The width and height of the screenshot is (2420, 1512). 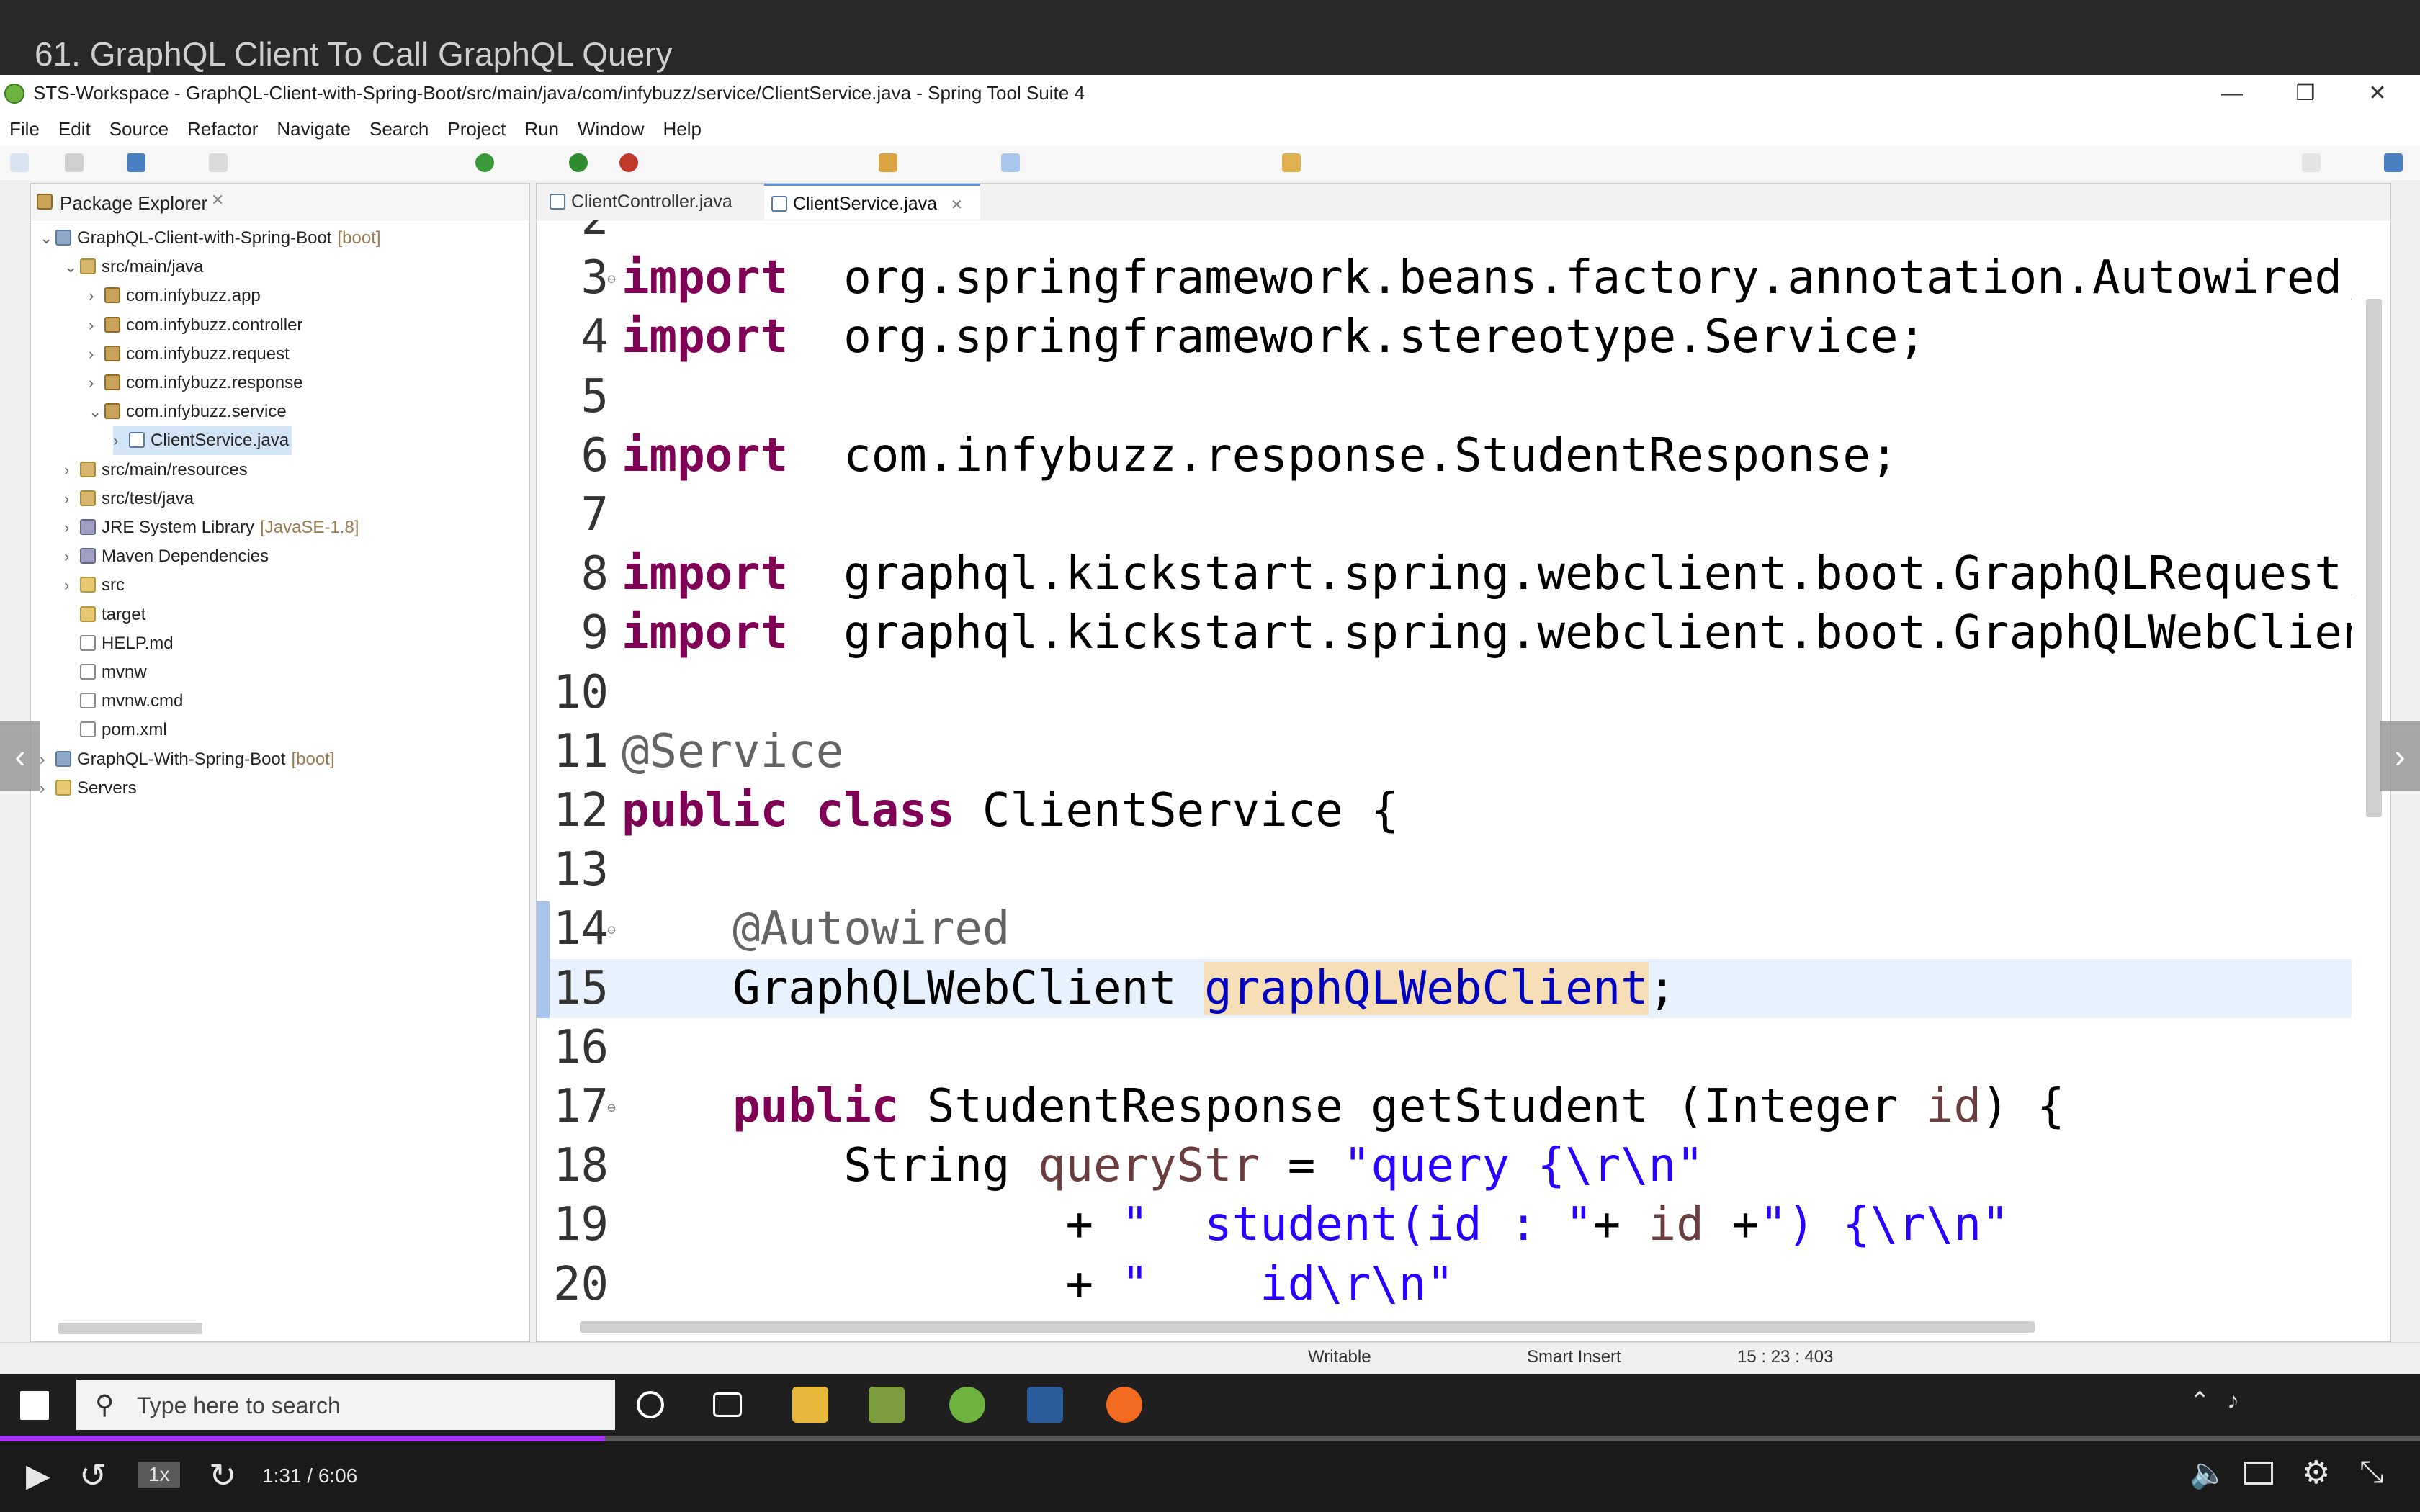 I want to click on menu-navigate: Navigate, so click(x=313, y=128).